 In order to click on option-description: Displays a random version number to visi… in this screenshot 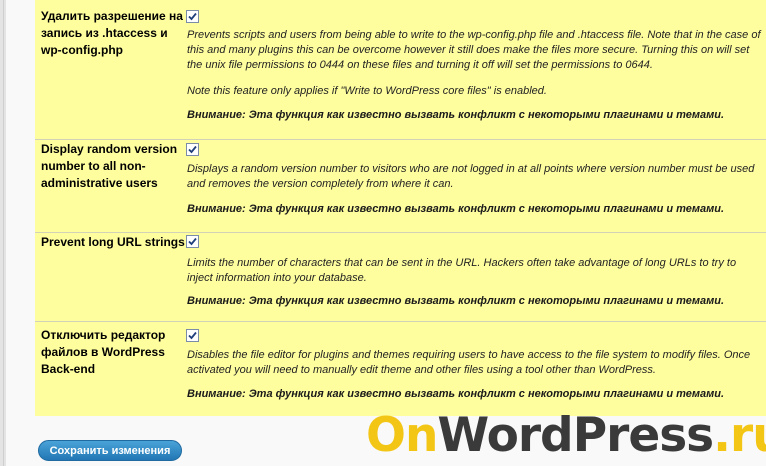, I will do `click(471, 176)`.